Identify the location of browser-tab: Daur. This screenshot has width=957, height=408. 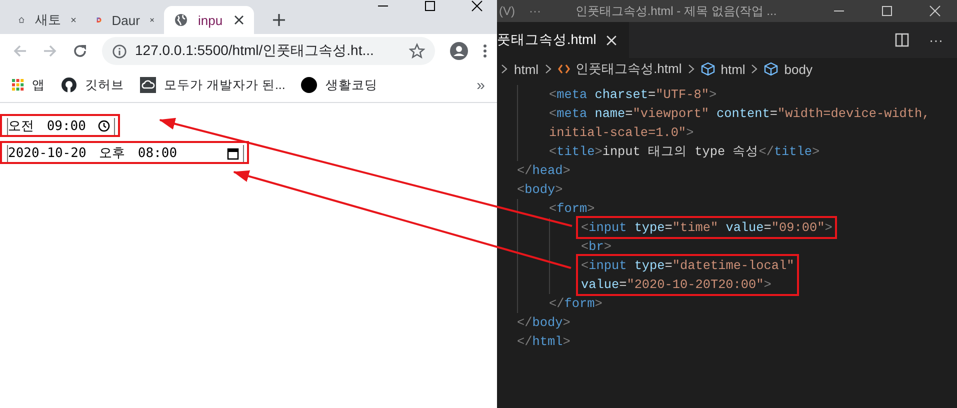
(125, 20).